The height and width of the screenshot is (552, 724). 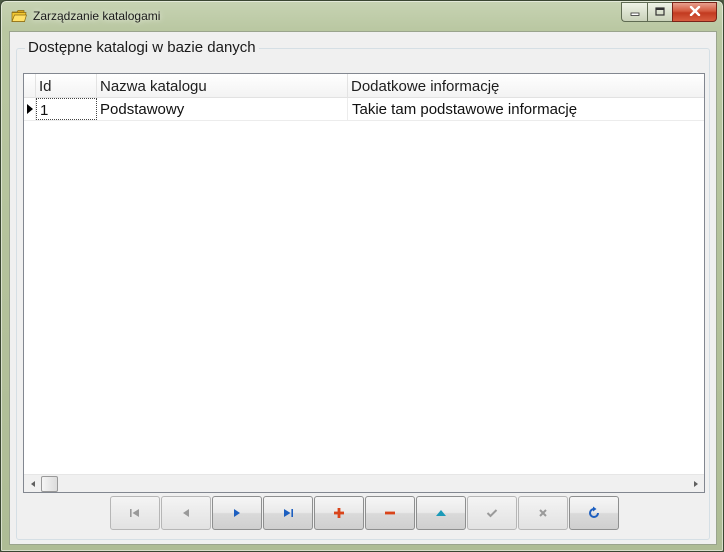 I want to click on last-record-button, so click(x=288, y=513).